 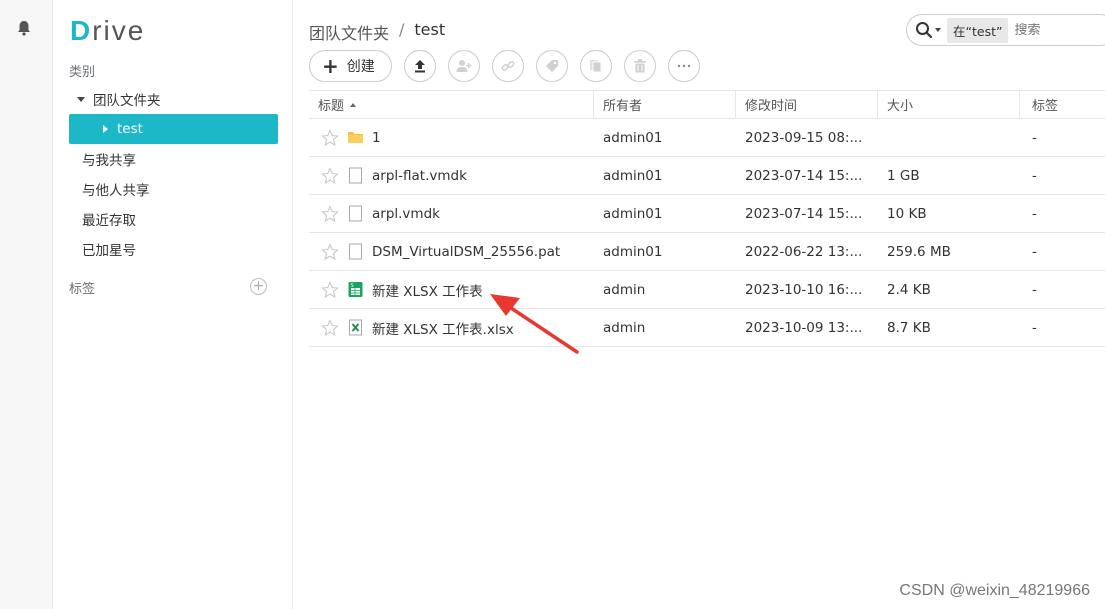 What do you see at coordinates (994, 590) in the screenshot?
I see `watermark: CSDN @weixin_48219966` at bounding box center [994, 590].